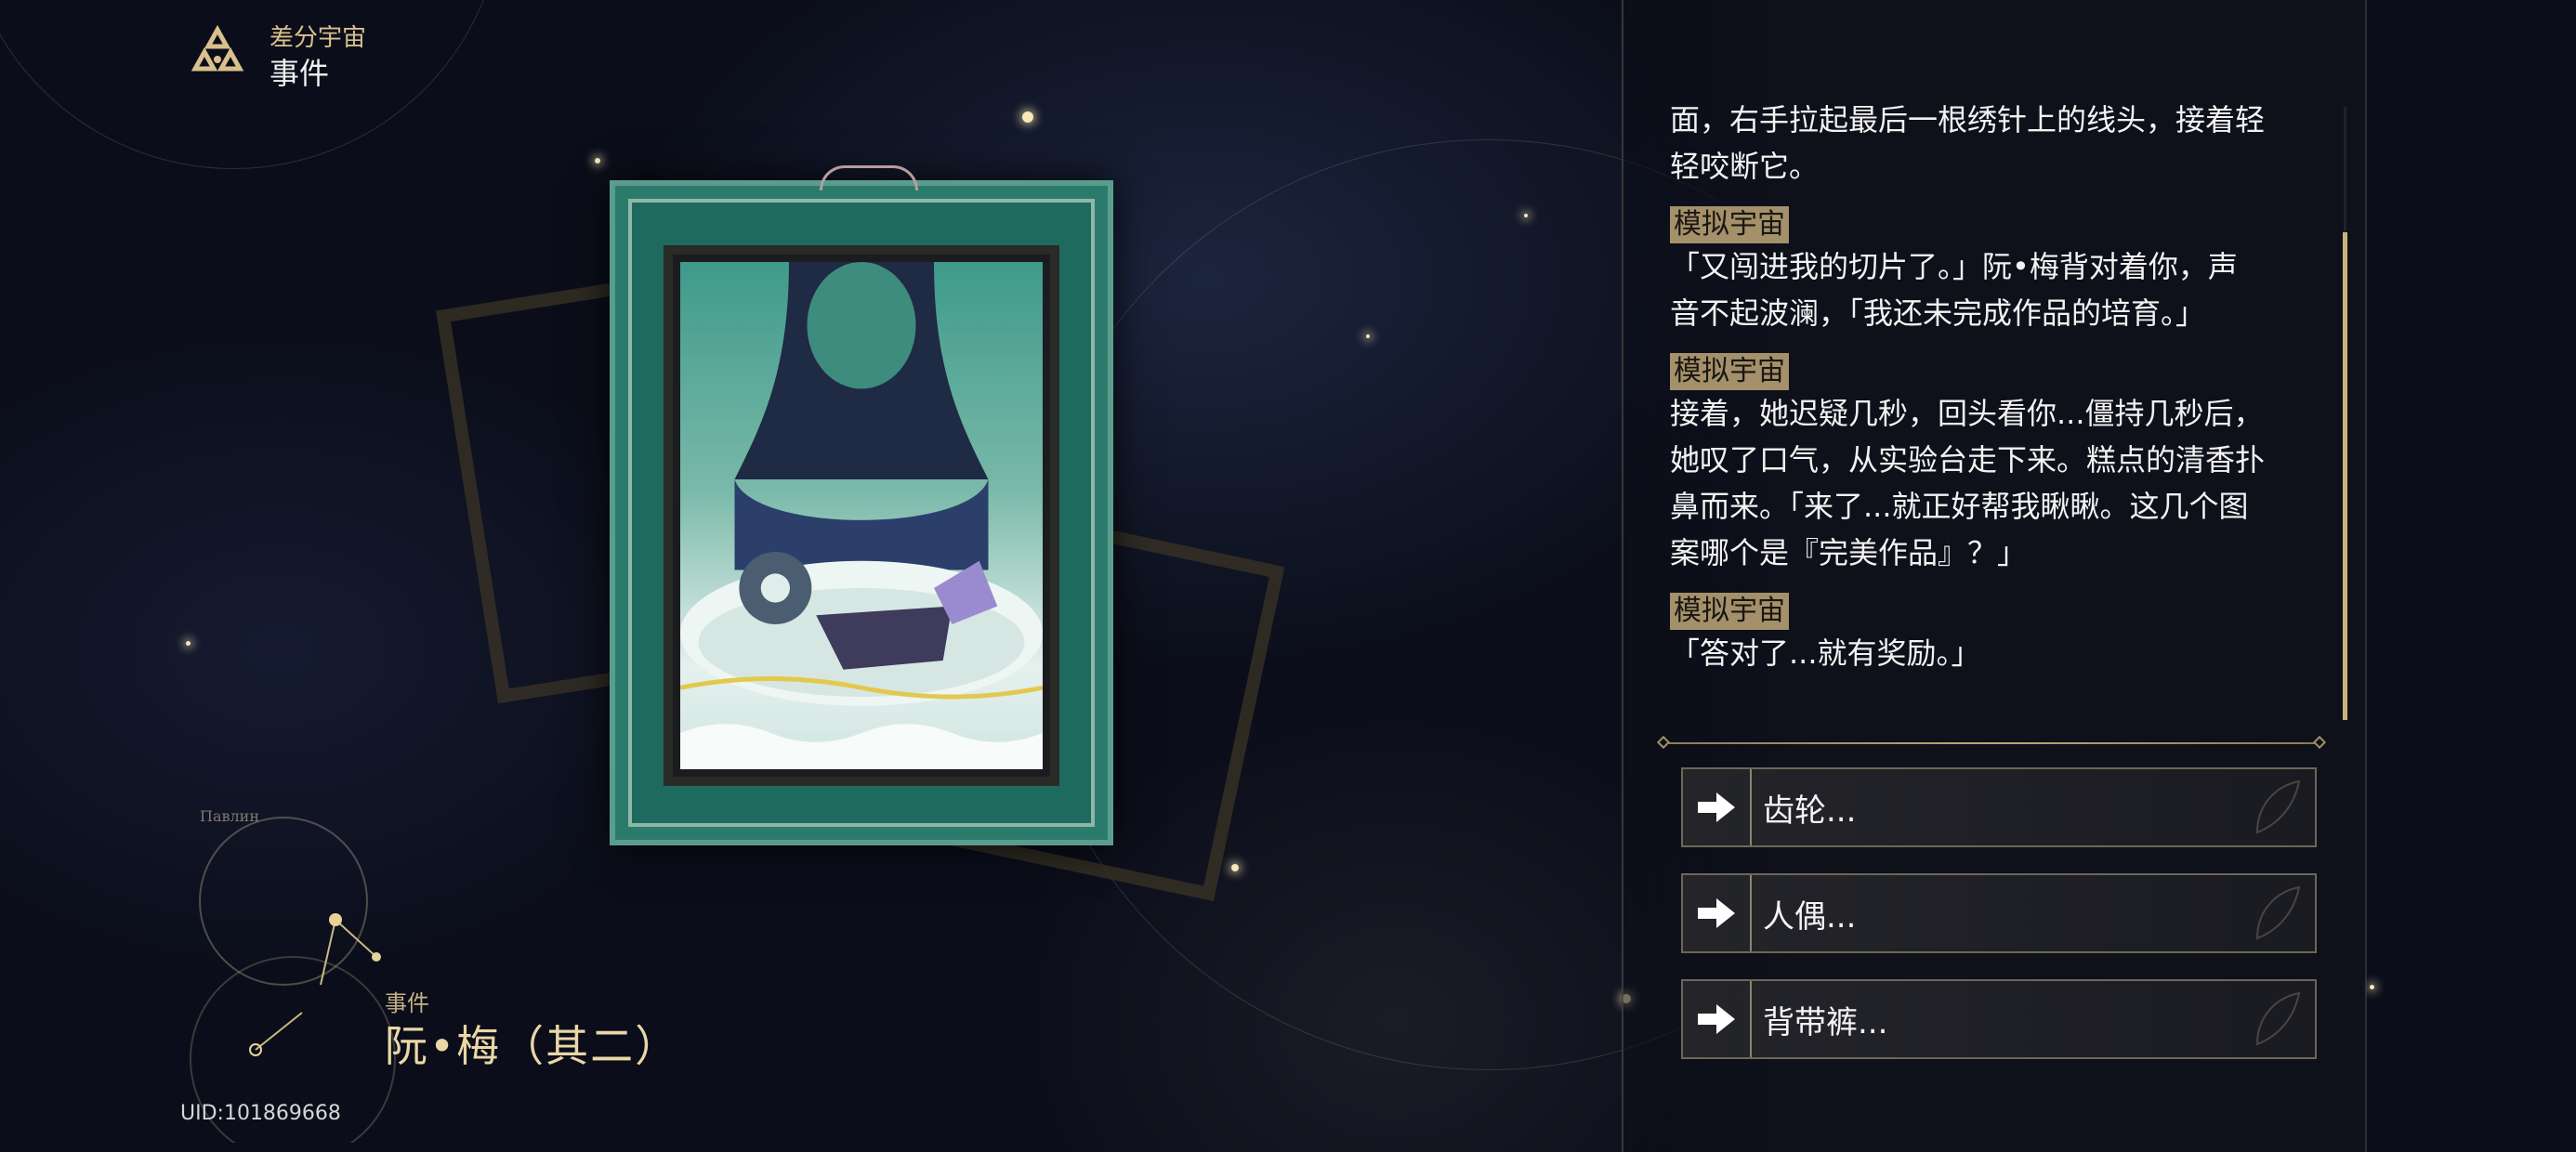 This screenshot has width=2576, height=1152. I want to click on painting-canvas, so click(861, 515).